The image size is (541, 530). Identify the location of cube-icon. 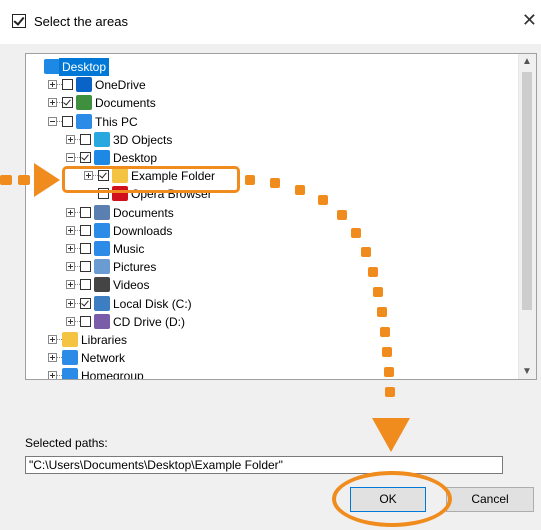
(102, 139).